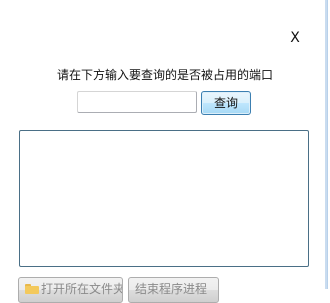 This screenshot has height=303, width=330. I want to click on kill-process-button-label: 结束程序进程, so click(171, 289).